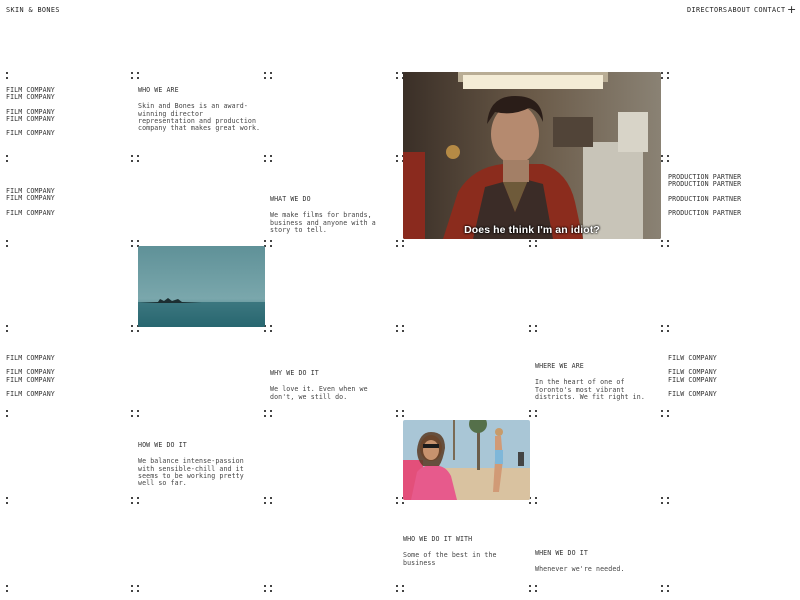  Describe the element at coordinates (705, 212) in the screenshot. I see `list-item: PRODUCTION PARTNER` at that location.